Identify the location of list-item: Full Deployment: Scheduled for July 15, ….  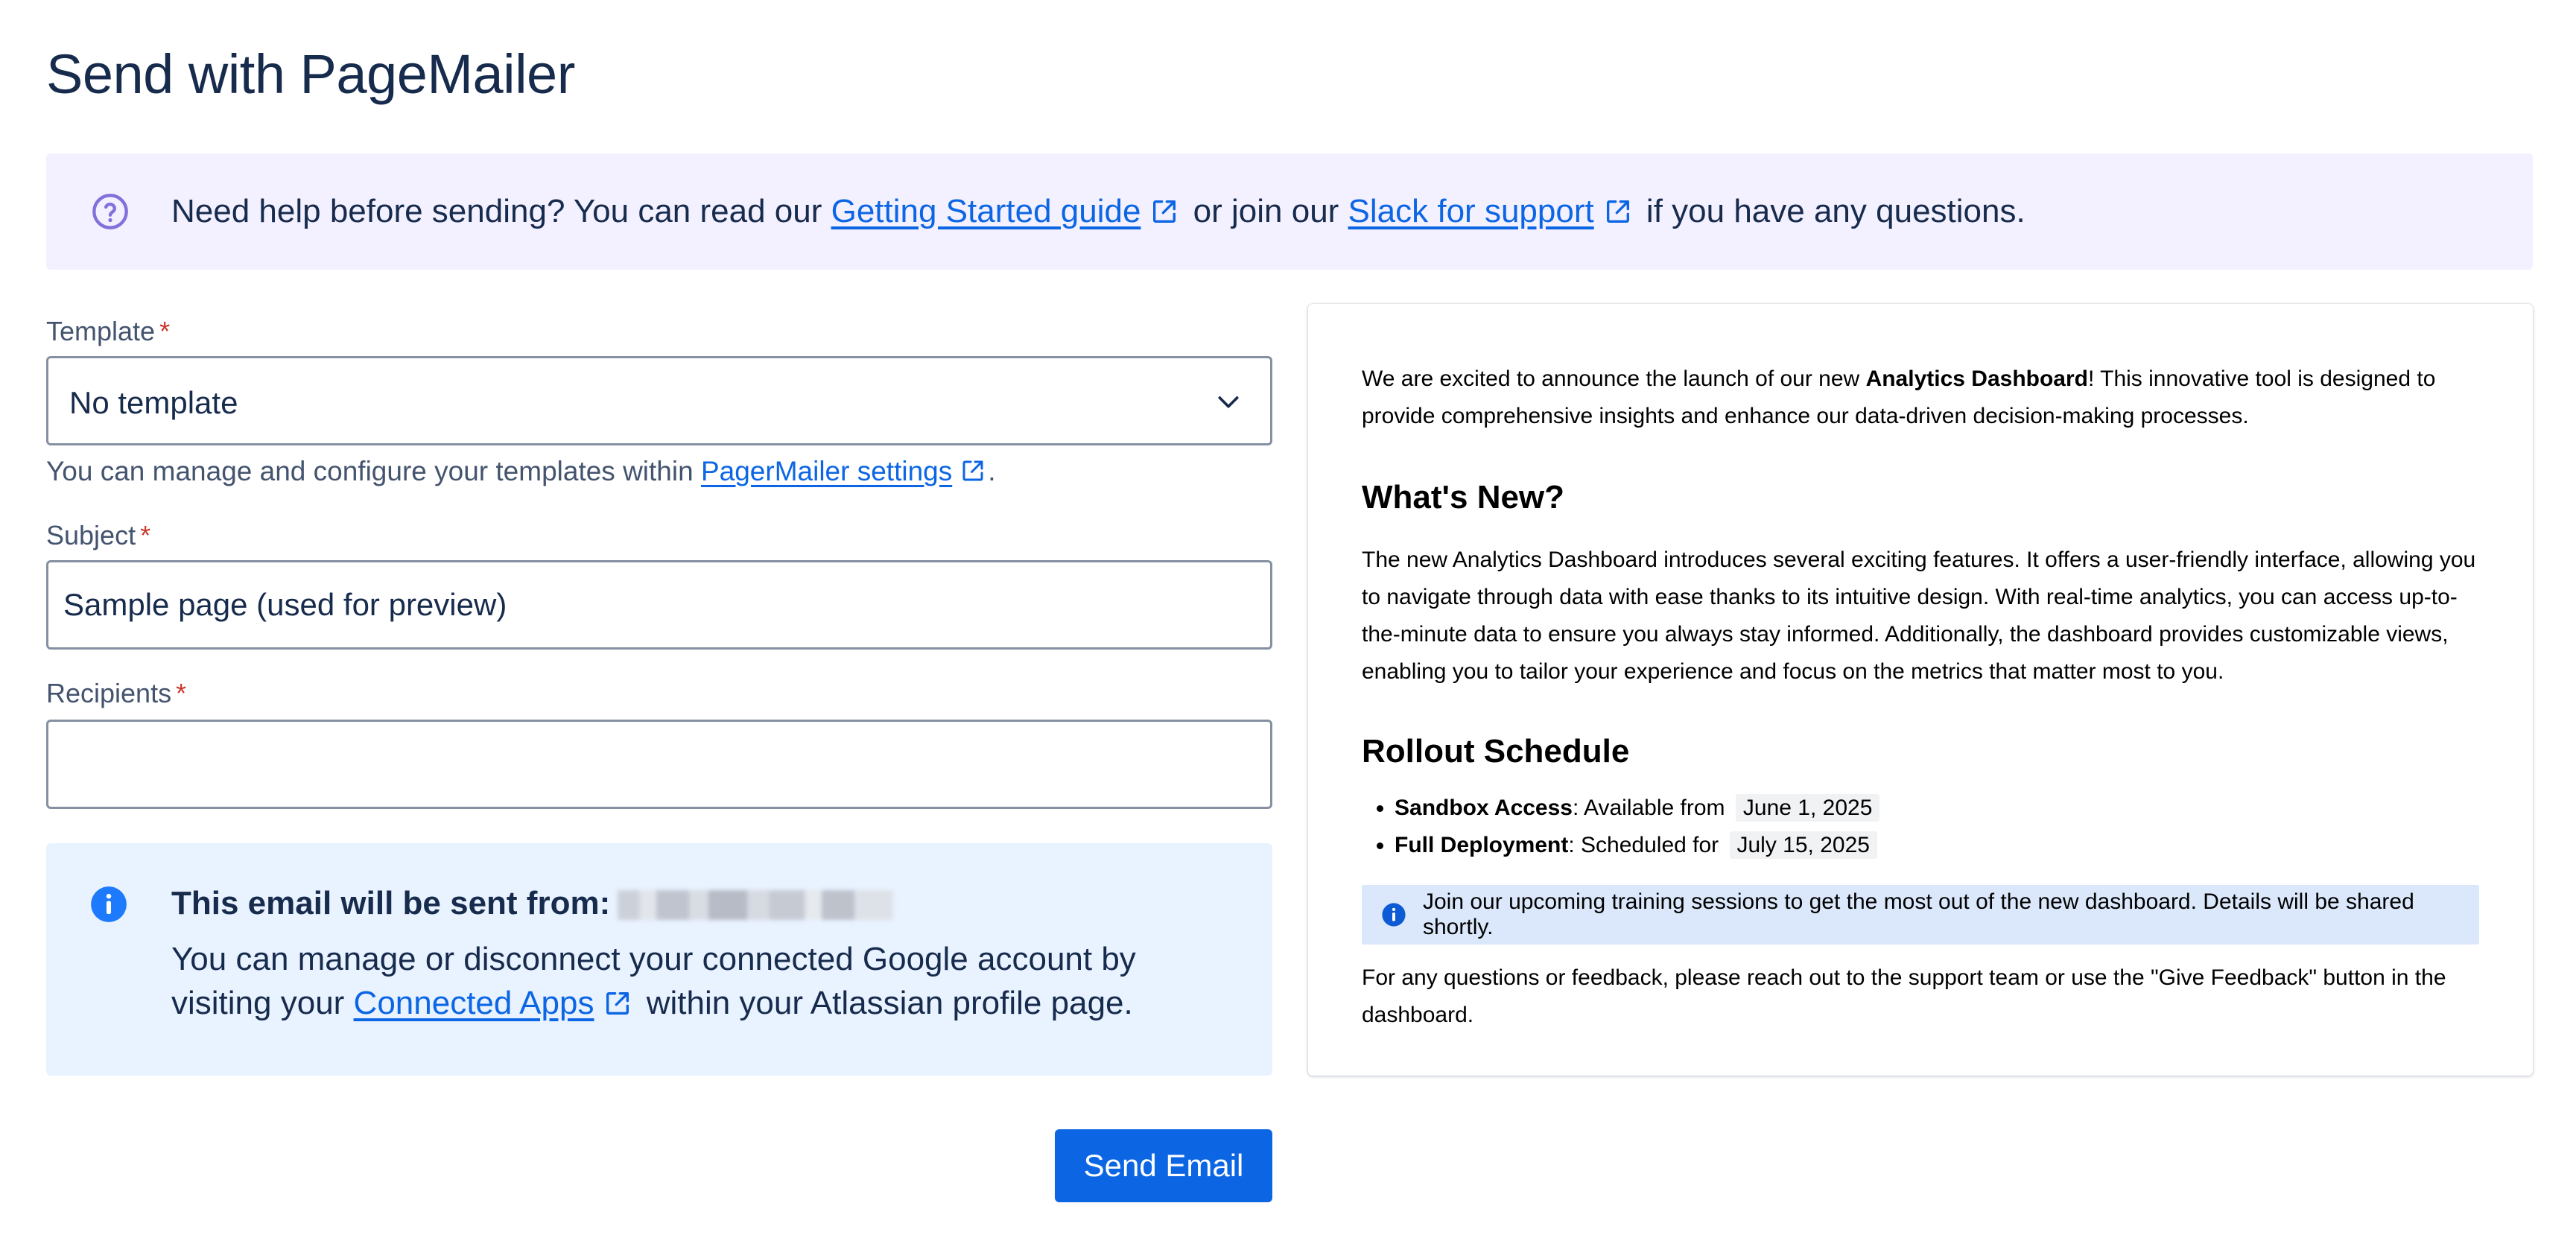
(1937, 846).